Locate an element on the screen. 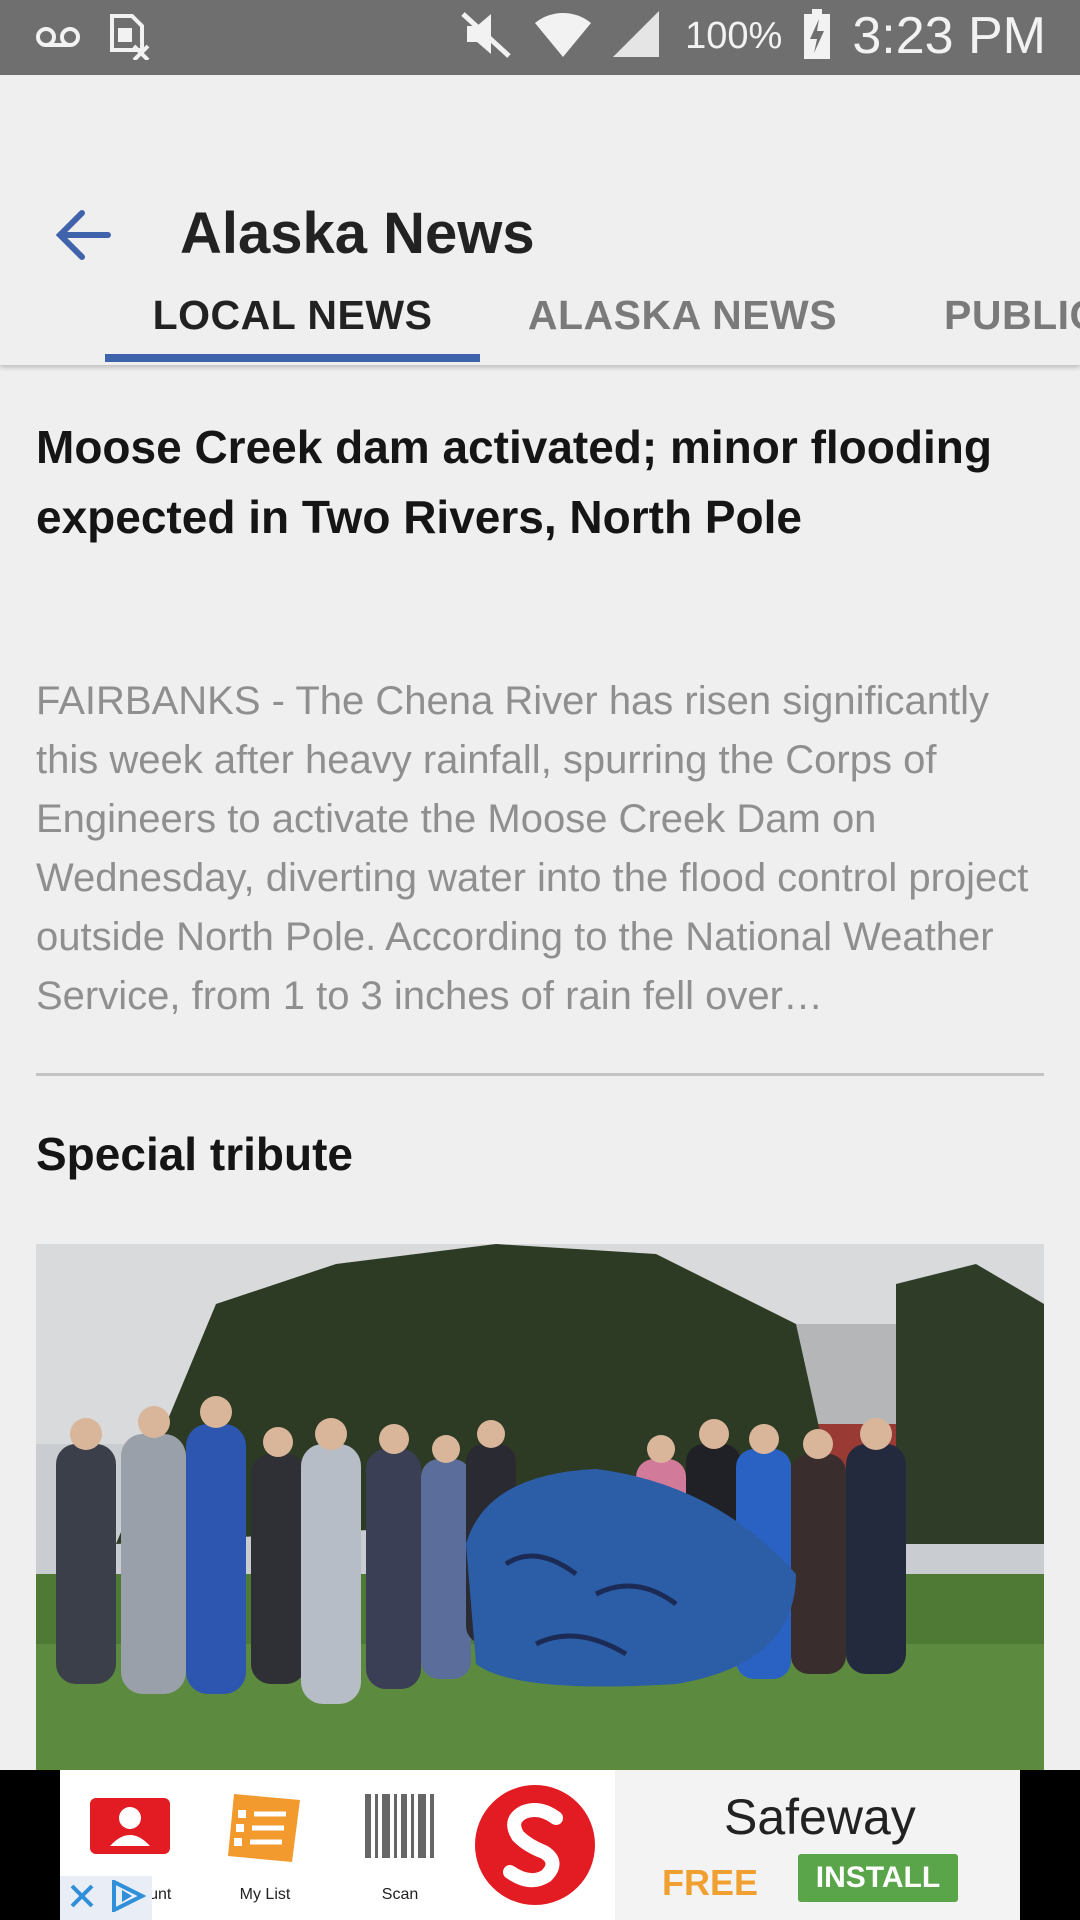 This screenshot has width=1080, height=1920. tab-public: PUBLIC is located at coordinates (1012, 315).